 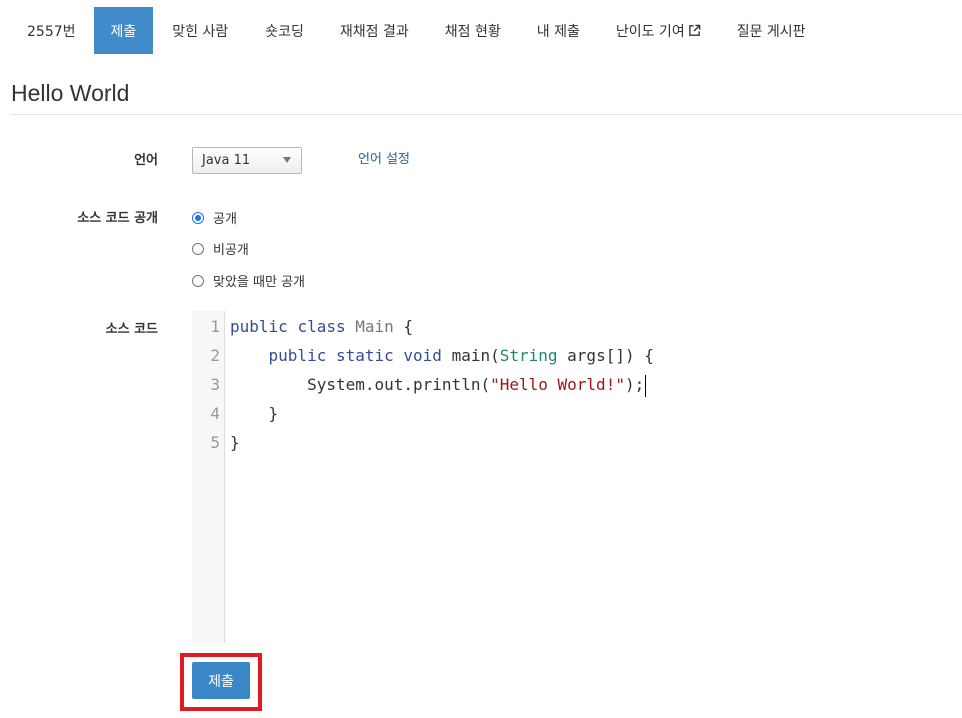 I want to click on page-title: Hello World, so click(x=70, y=93).